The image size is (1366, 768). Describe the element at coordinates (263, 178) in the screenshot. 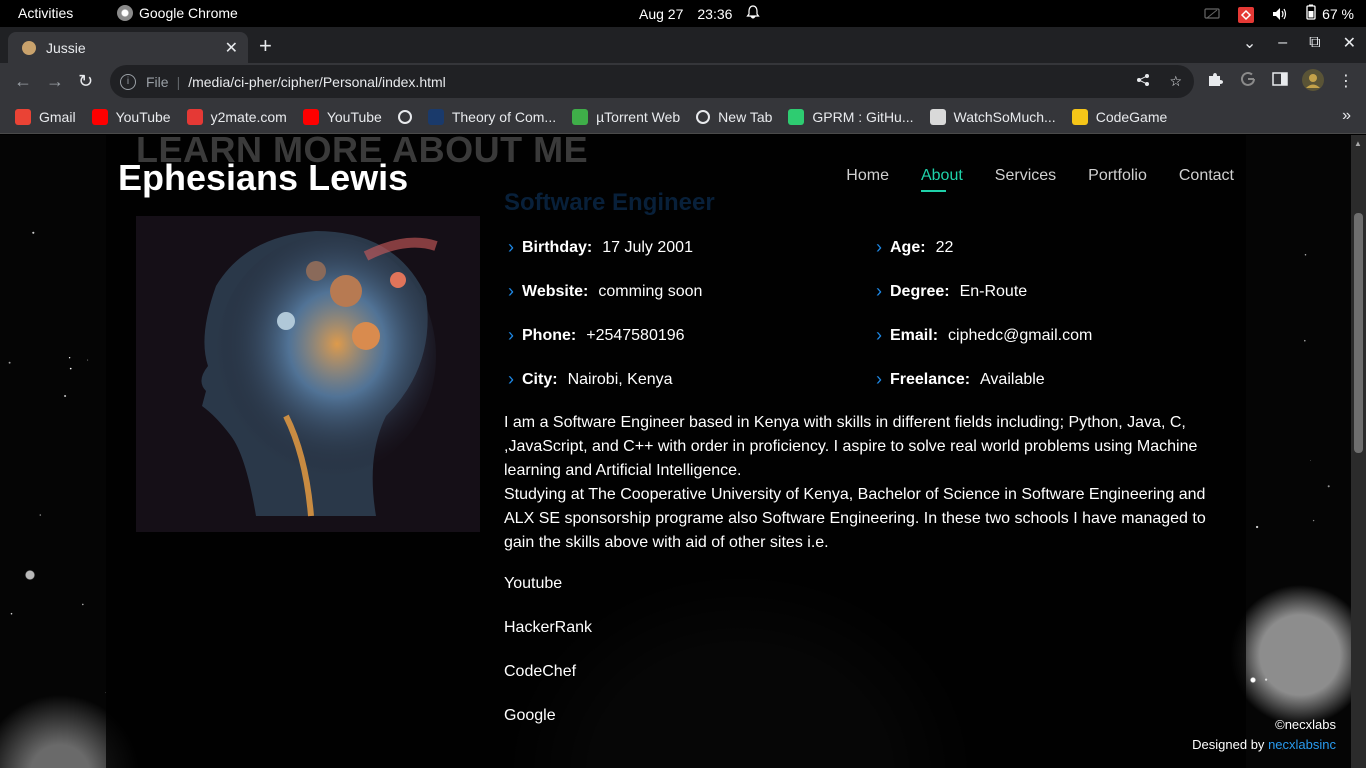

I see `site-logo-name: Ephesians Lewis` at that location.